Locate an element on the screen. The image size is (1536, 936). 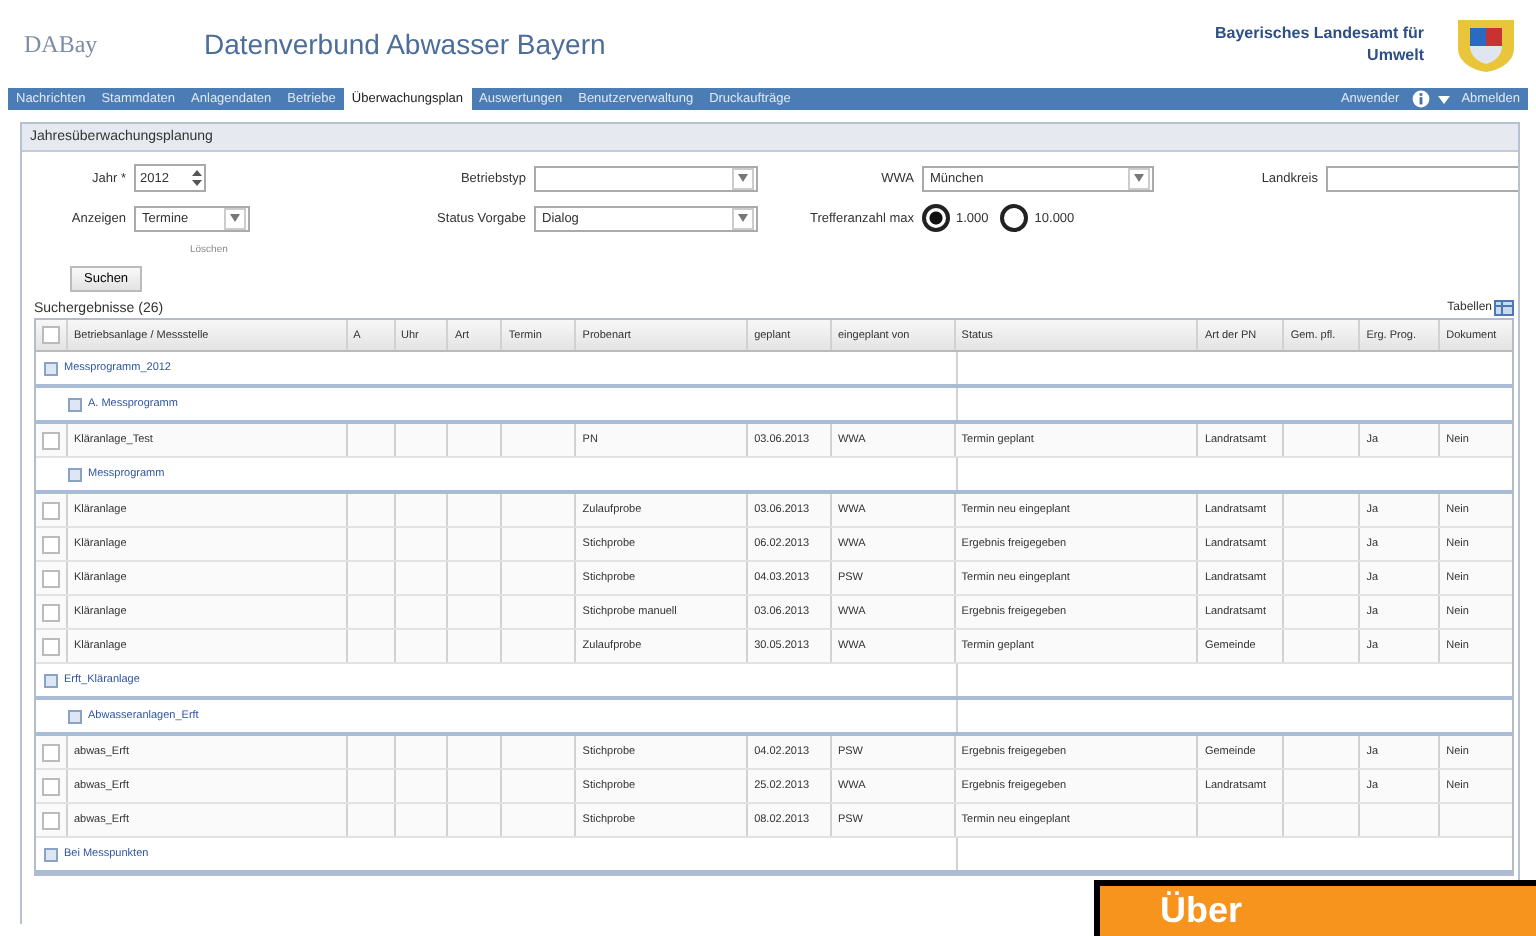
table-icon is located at coordinates (1504, 308).